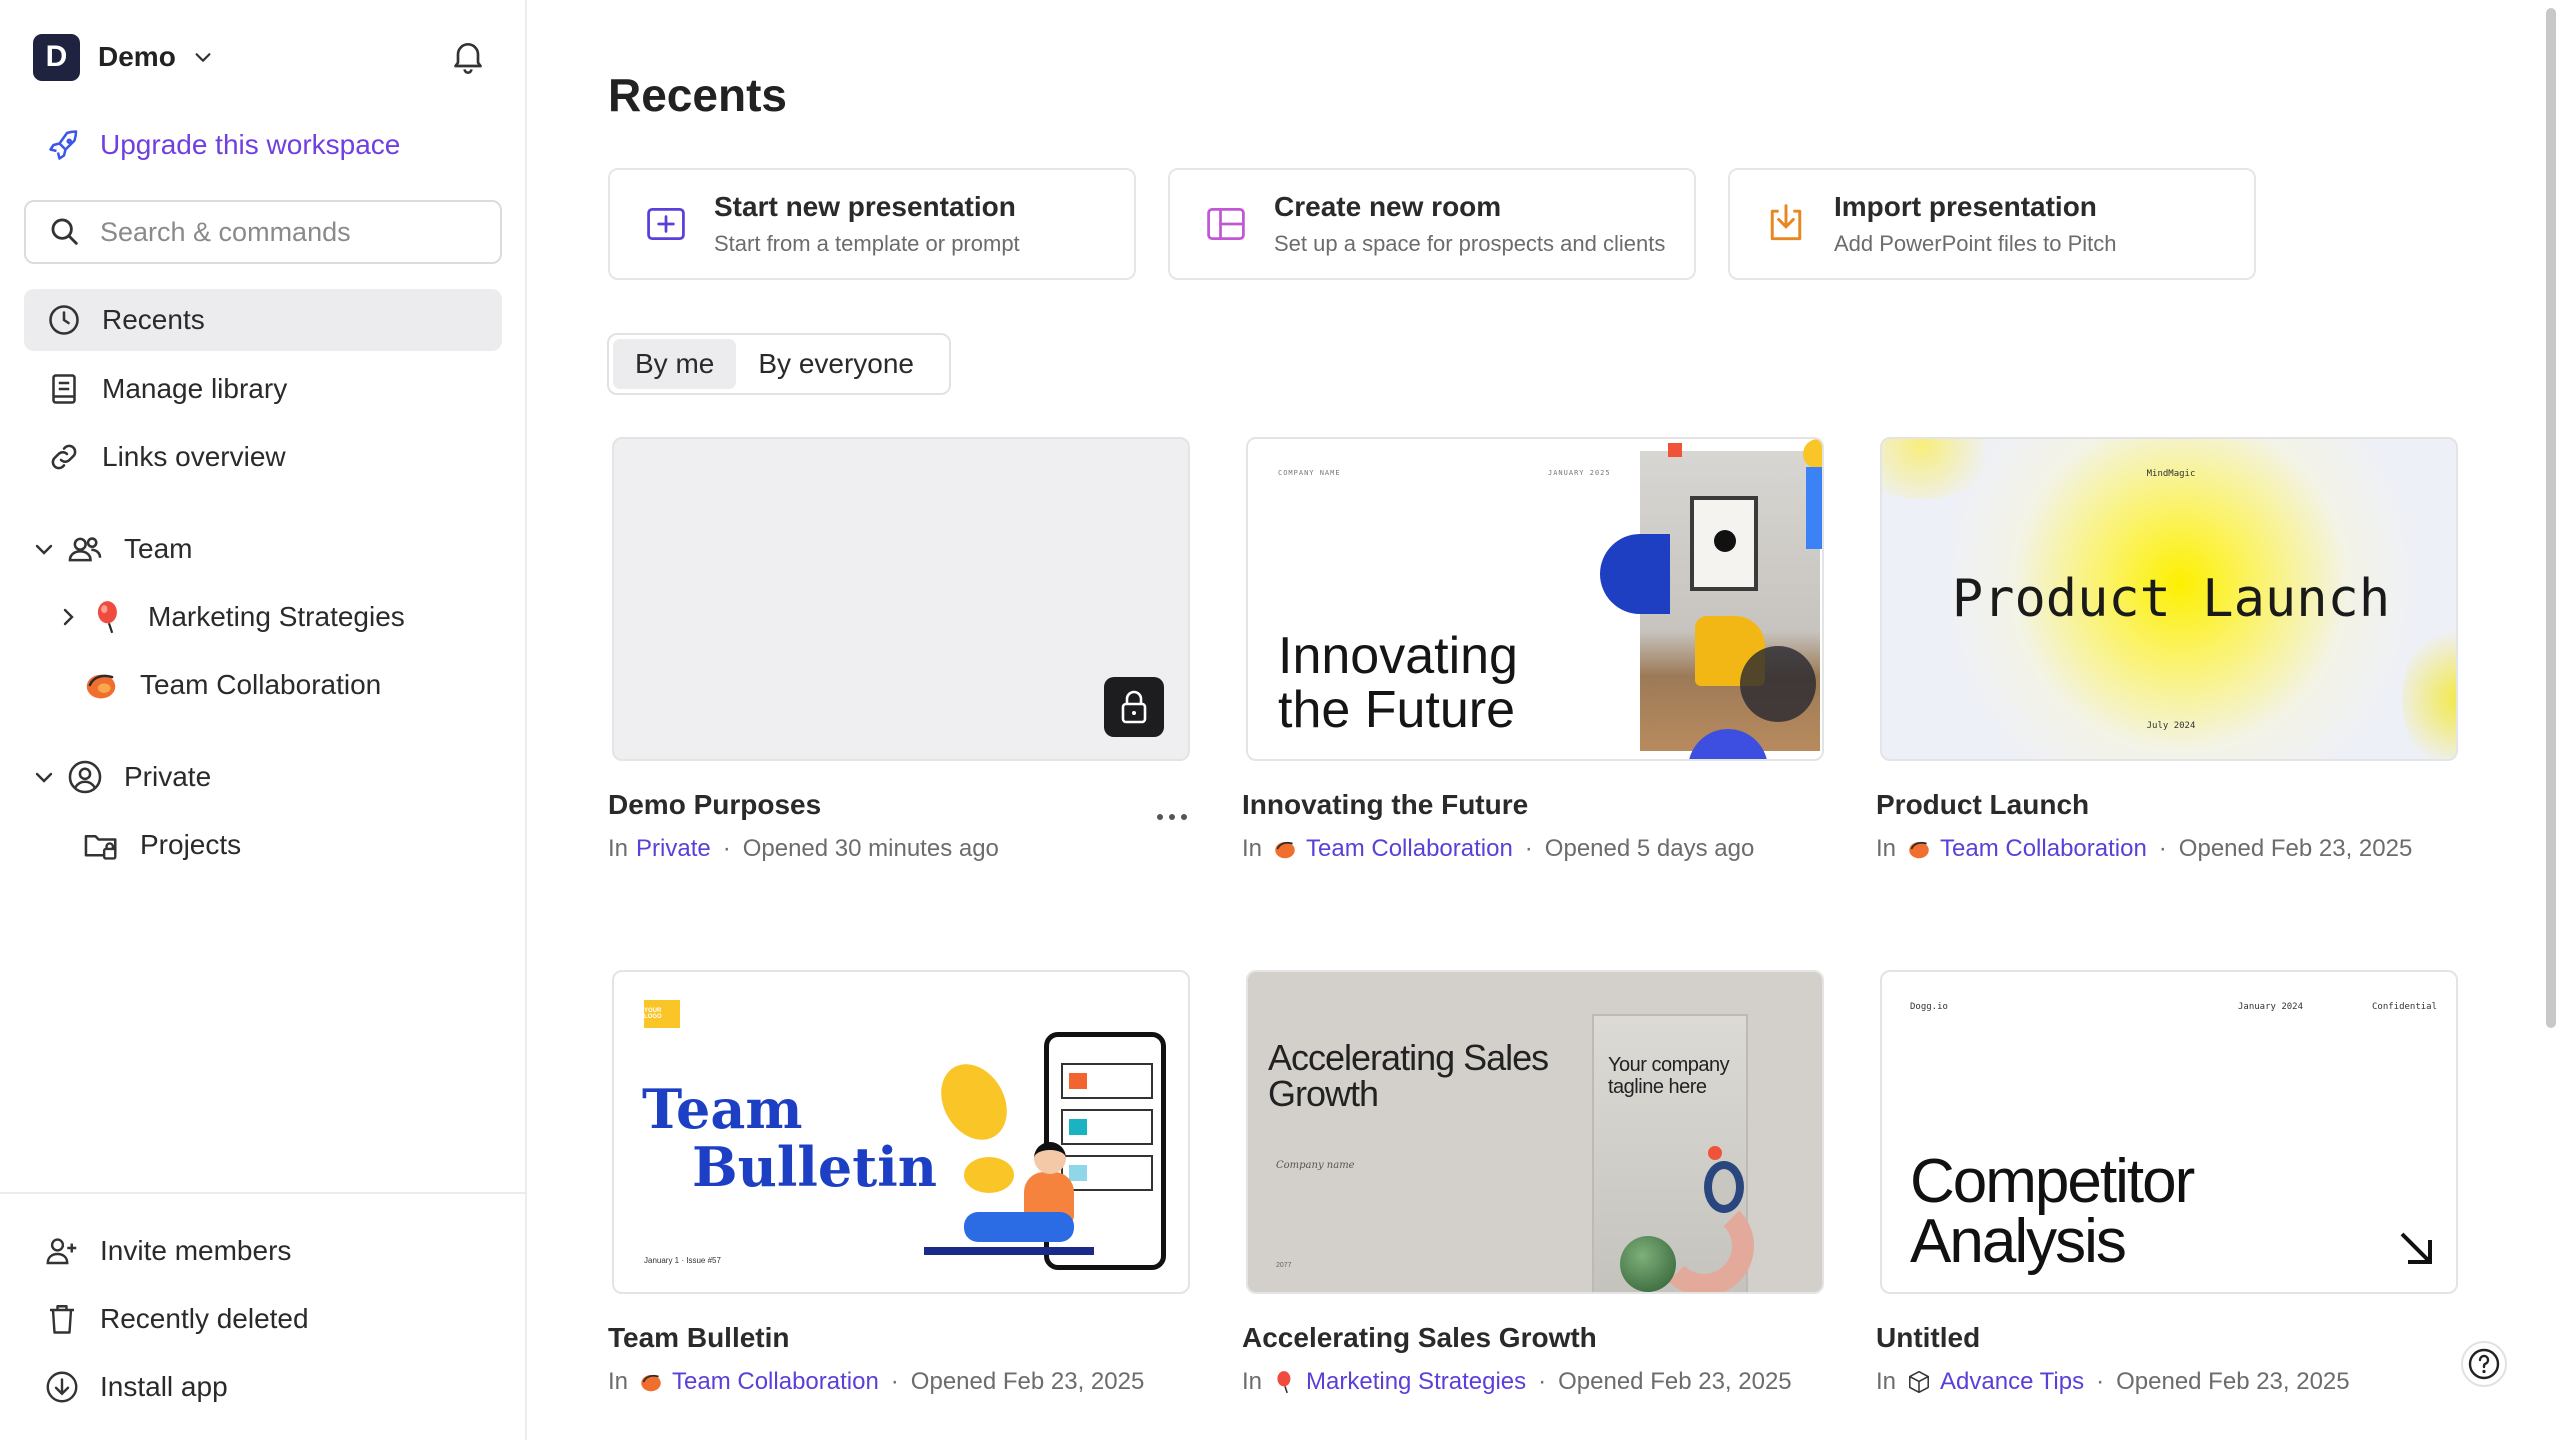  I want to click on search-box, so click(263, 232).